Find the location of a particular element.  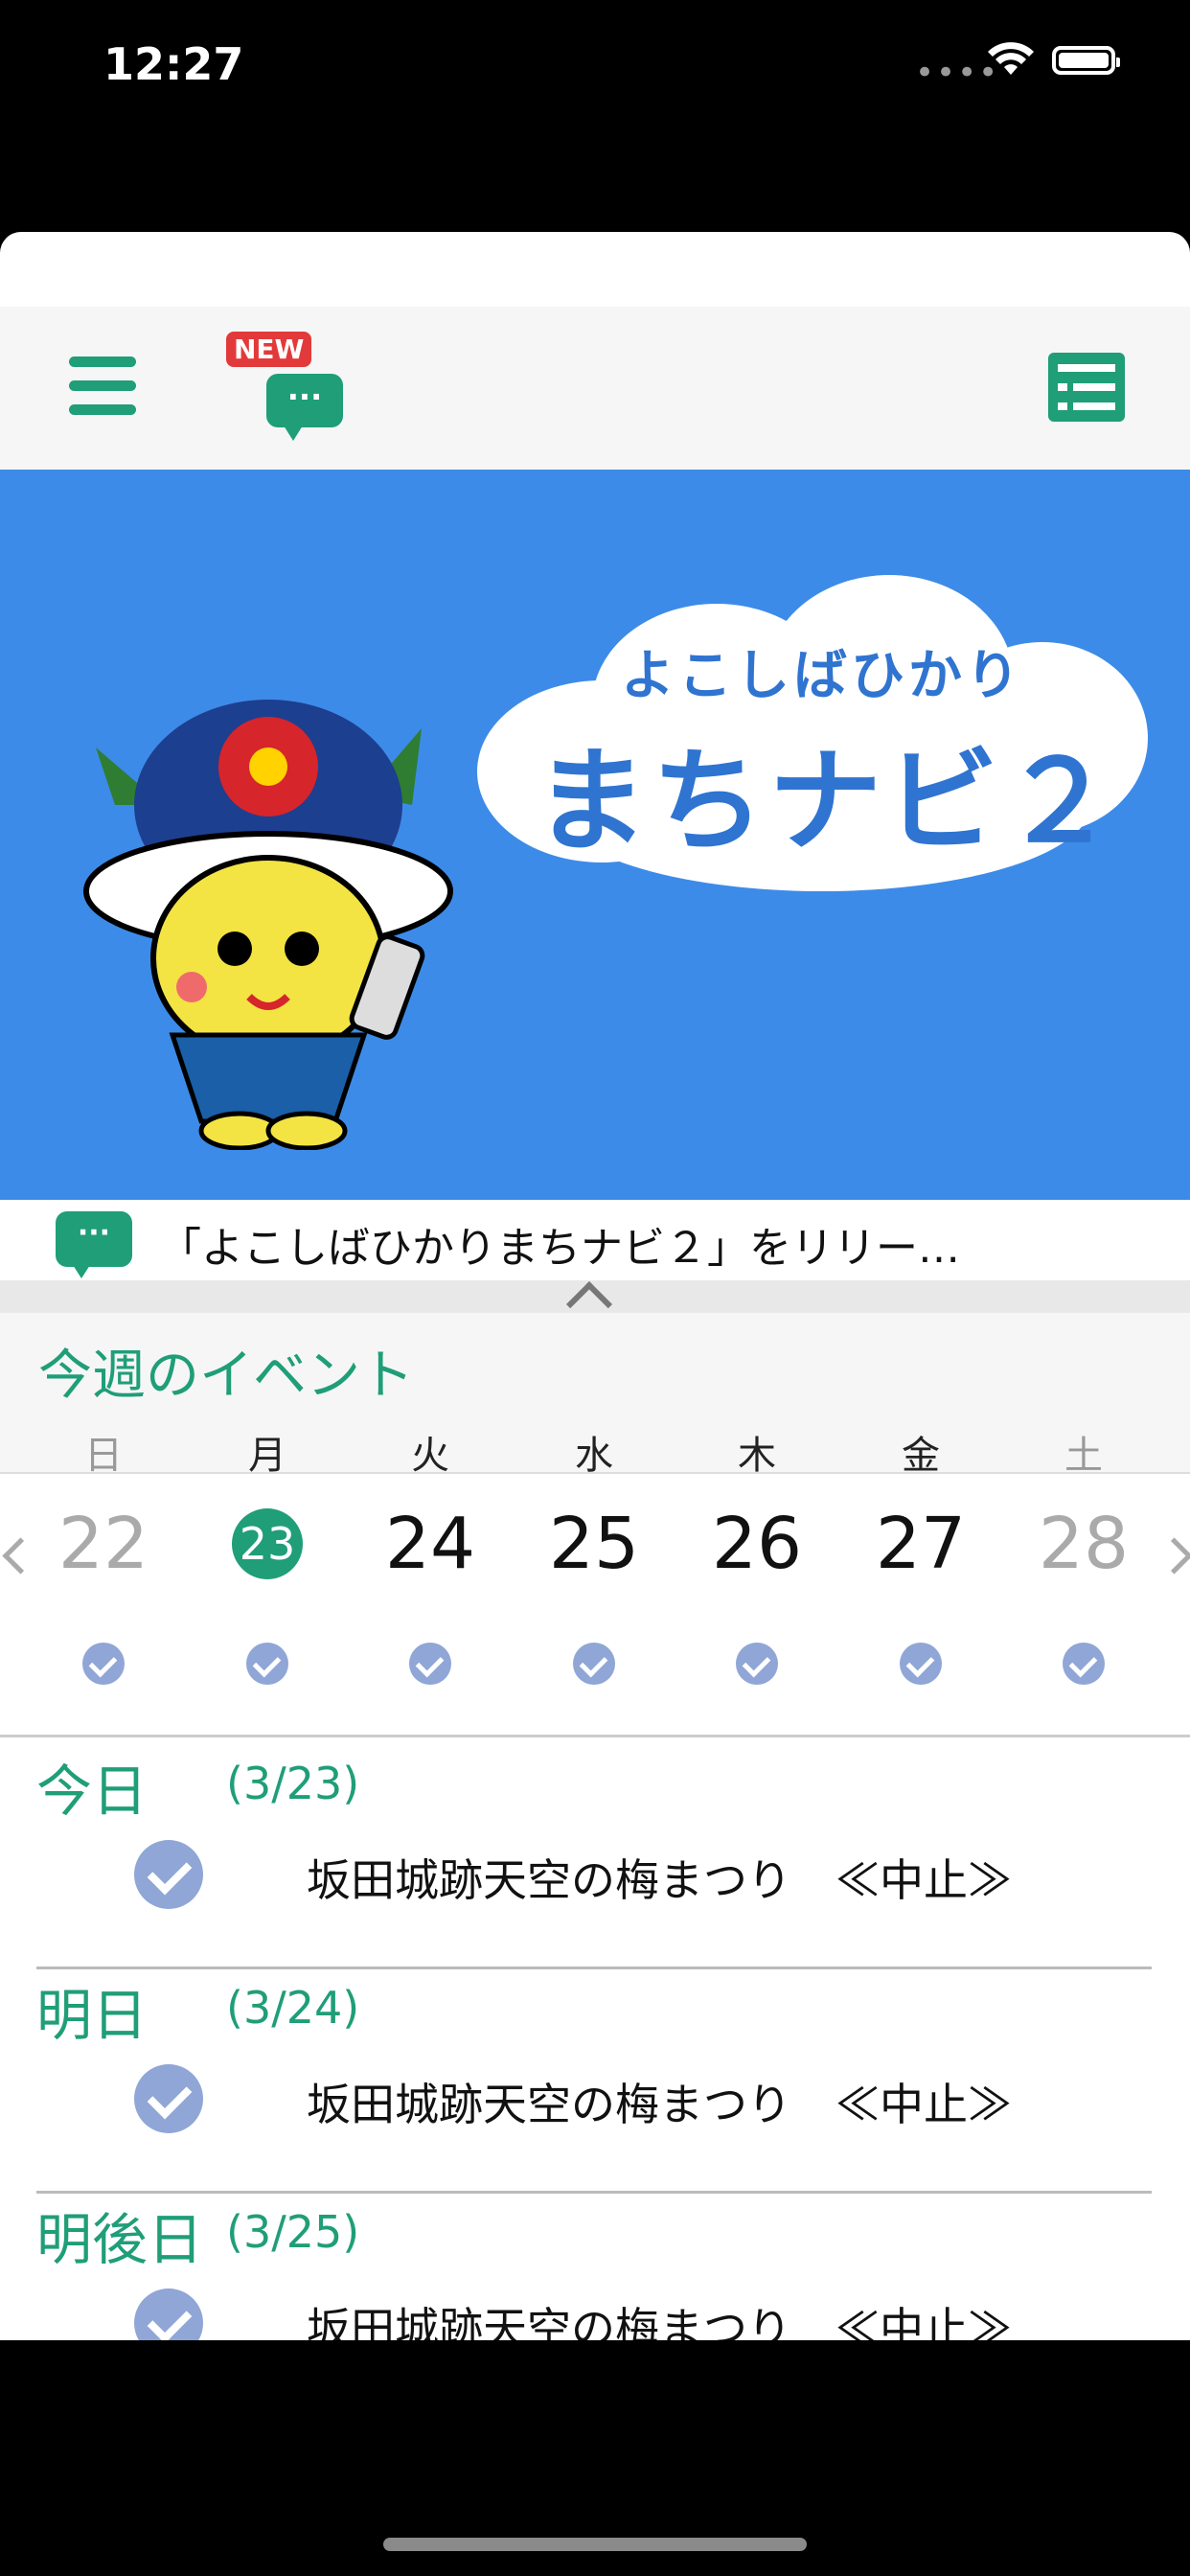

status-bar: 12:27 •••• is located at coordinates (595, 67).